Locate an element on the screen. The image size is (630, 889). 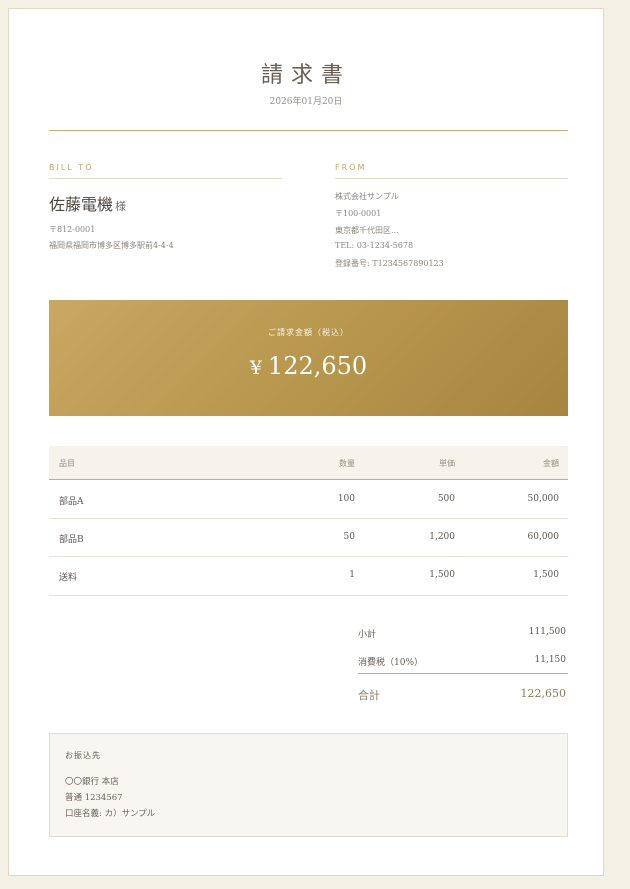
amount-due-box: ご請求金額（税込） ¥122,650 is located at coordinates (308, 358).